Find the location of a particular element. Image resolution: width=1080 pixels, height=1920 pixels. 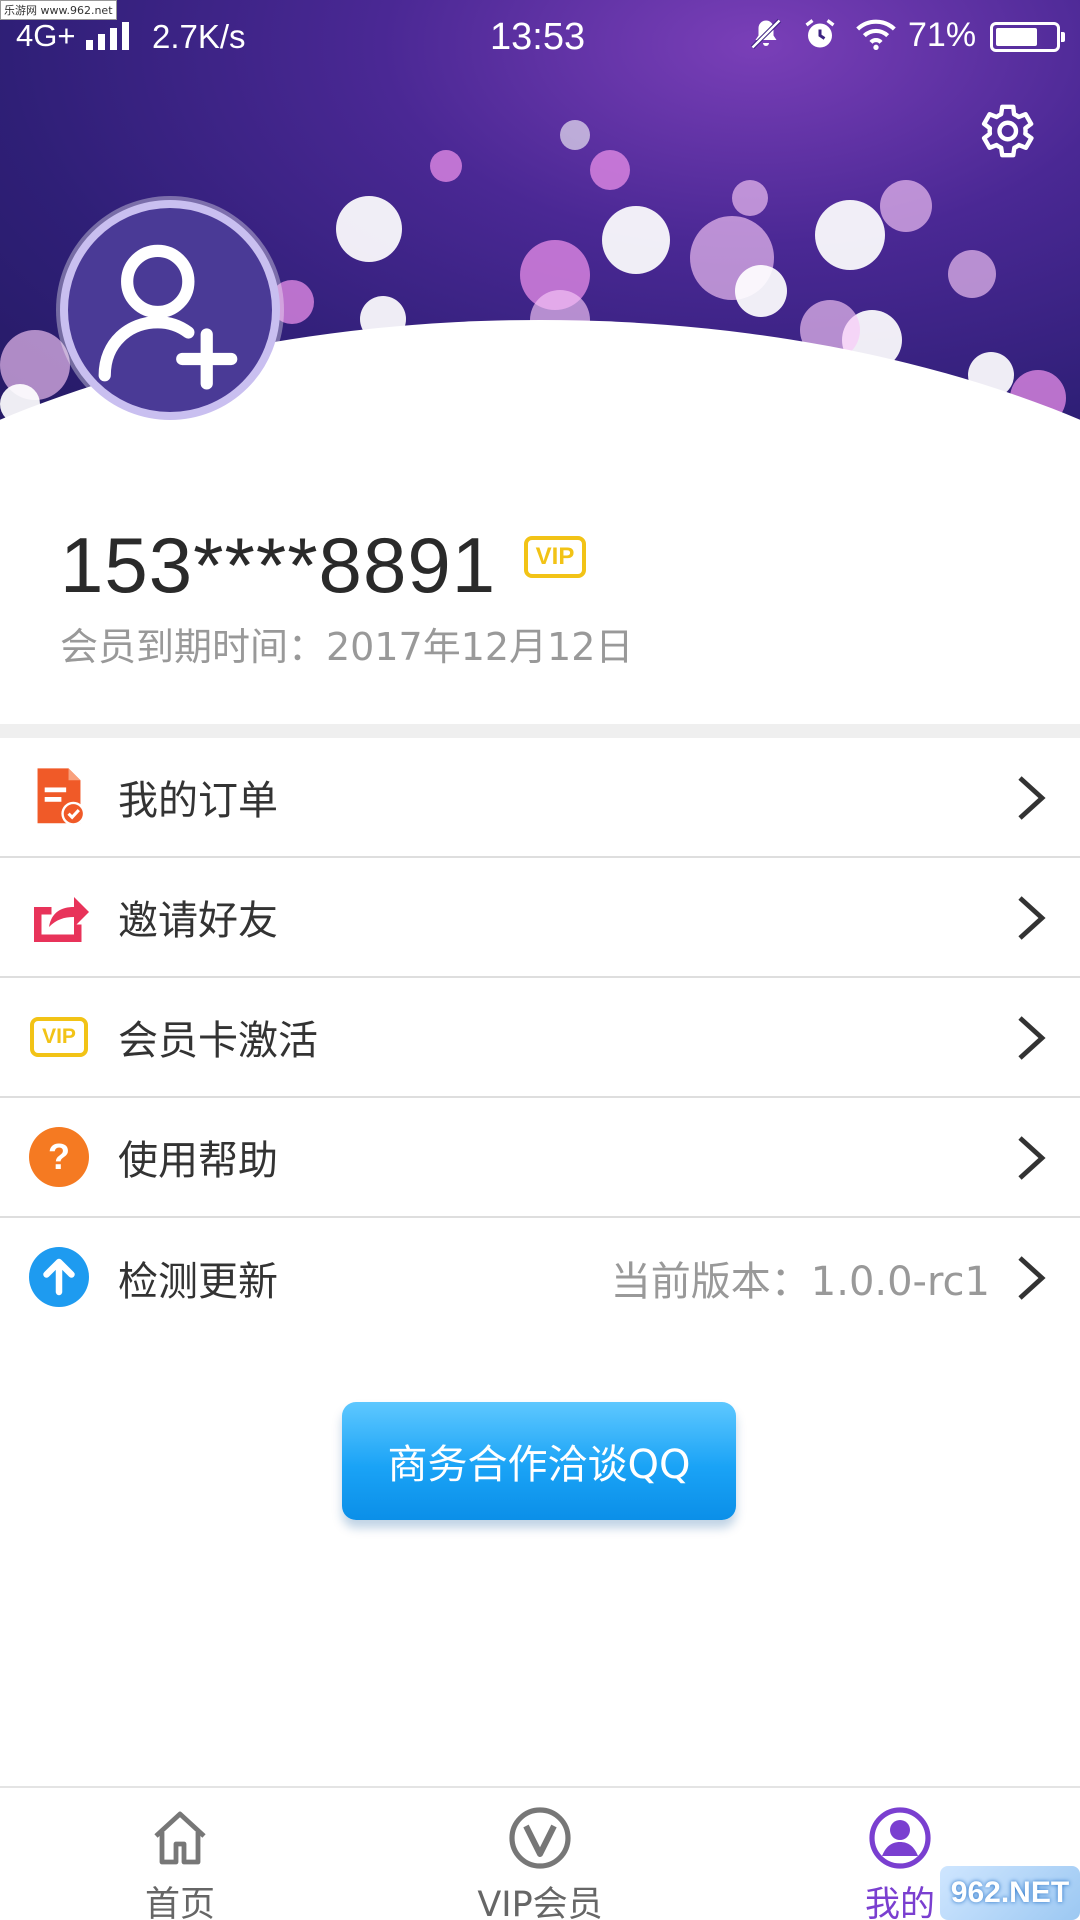

status-icons is located at coordinates (822, 34).